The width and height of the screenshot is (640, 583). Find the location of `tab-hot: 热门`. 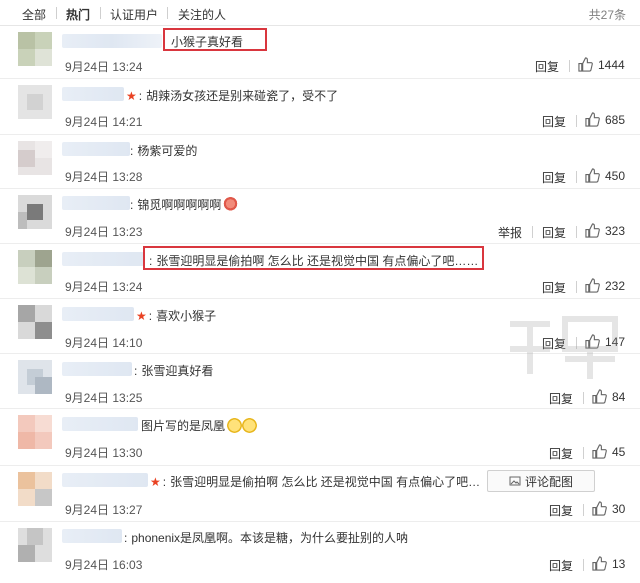

tab-hot: 热门 is located at coordinates (78, 14).